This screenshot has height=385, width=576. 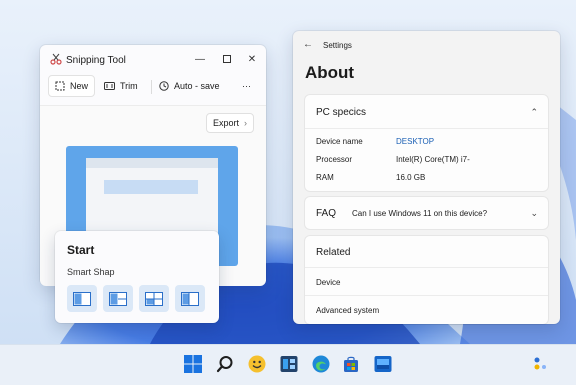 What do you see at coordinates (81, 250) in the screenshot?
I see `snap-title: Start` at bounding box center [81, 250].